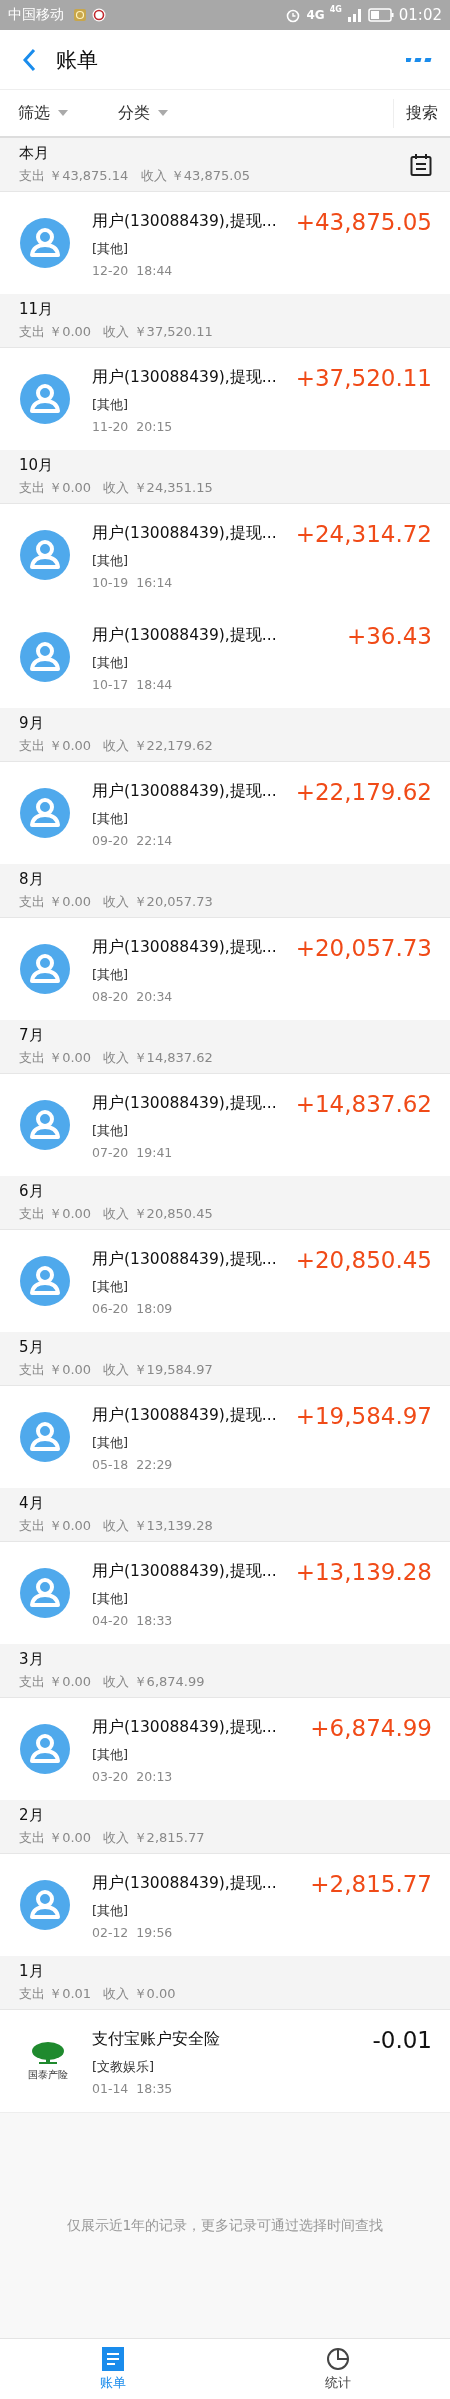  Describe the element at coordinates (80, 15) in the screenshot. I see `coin-icon` at that location.